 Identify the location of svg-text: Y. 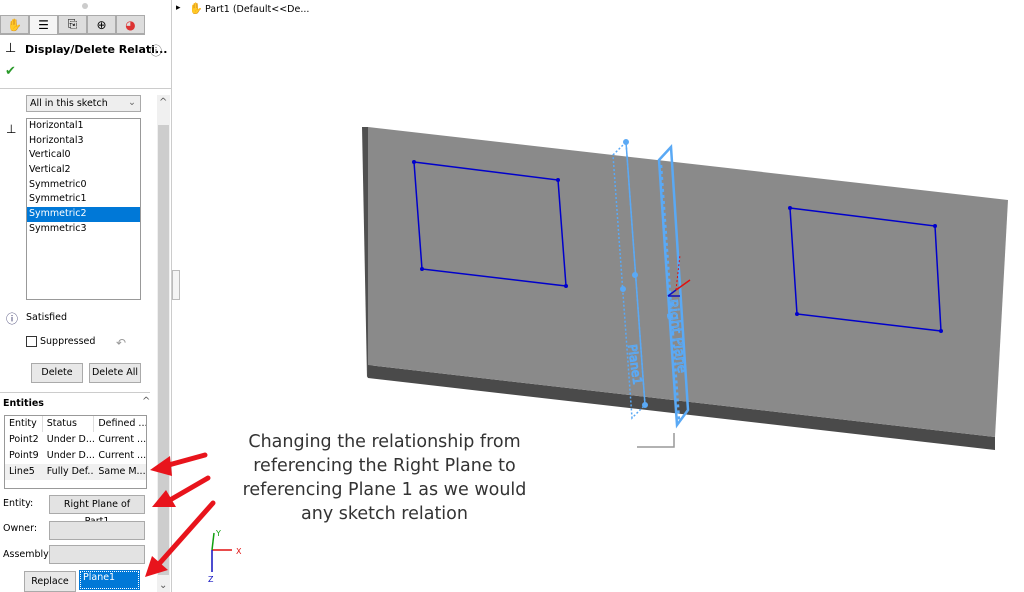
(218, 533).